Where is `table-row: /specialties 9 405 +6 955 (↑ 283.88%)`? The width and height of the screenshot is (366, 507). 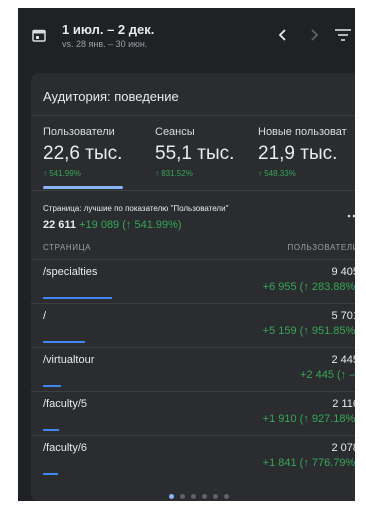 table-row: /specialties 9 405 +6 955 (↑ 283.88%) is located at coordinates (193, 280).